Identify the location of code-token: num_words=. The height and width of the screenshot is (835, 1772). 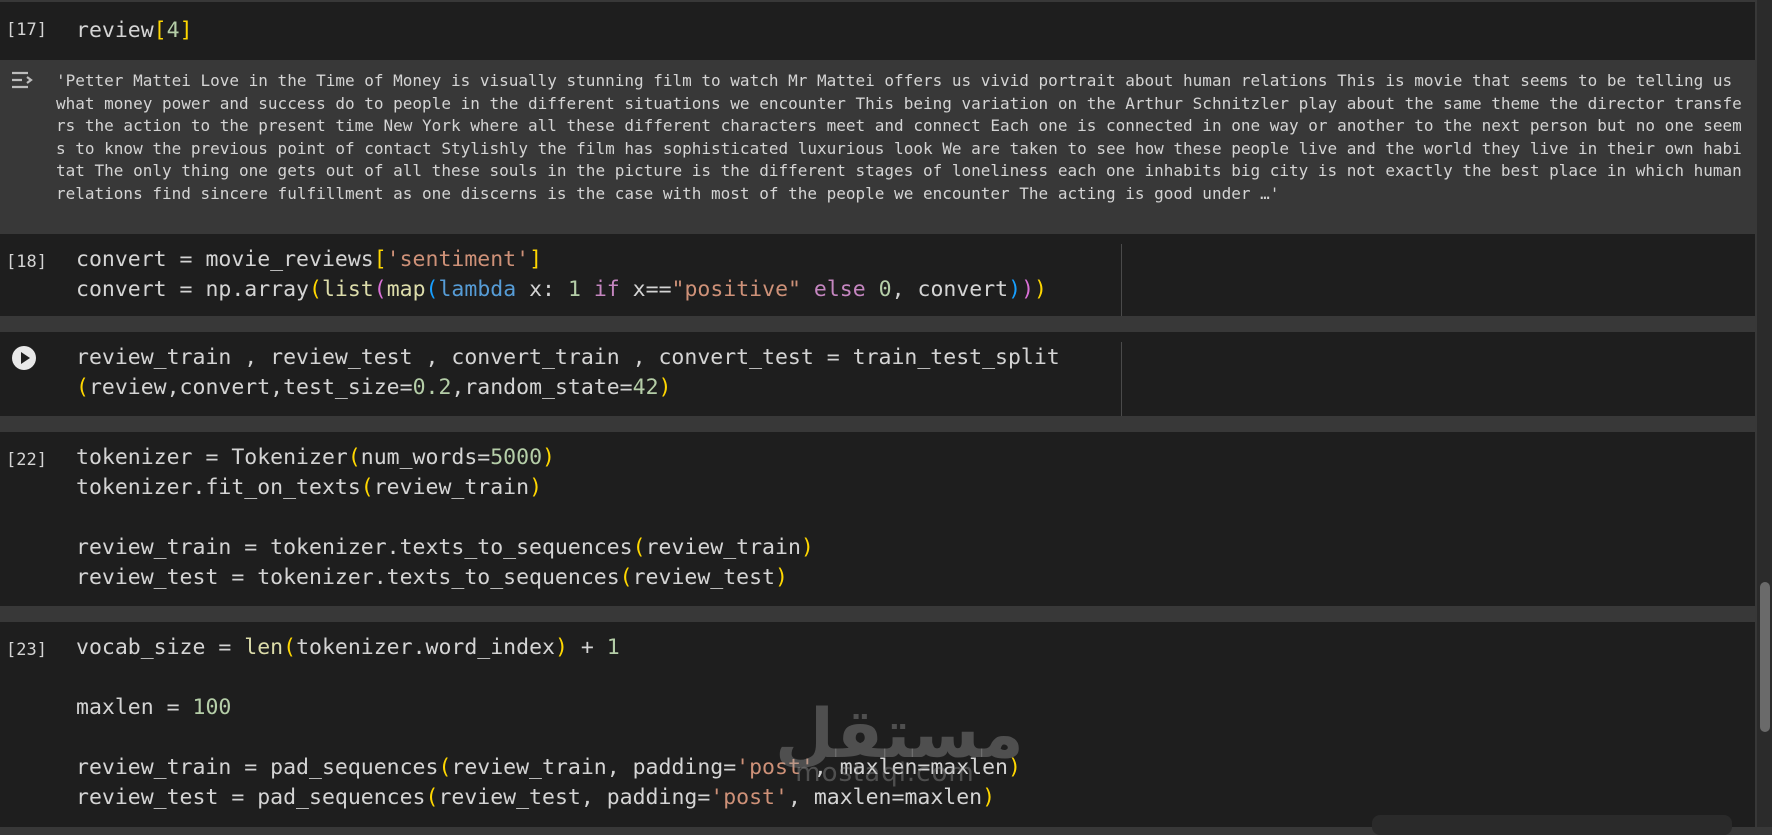
(425, 457).